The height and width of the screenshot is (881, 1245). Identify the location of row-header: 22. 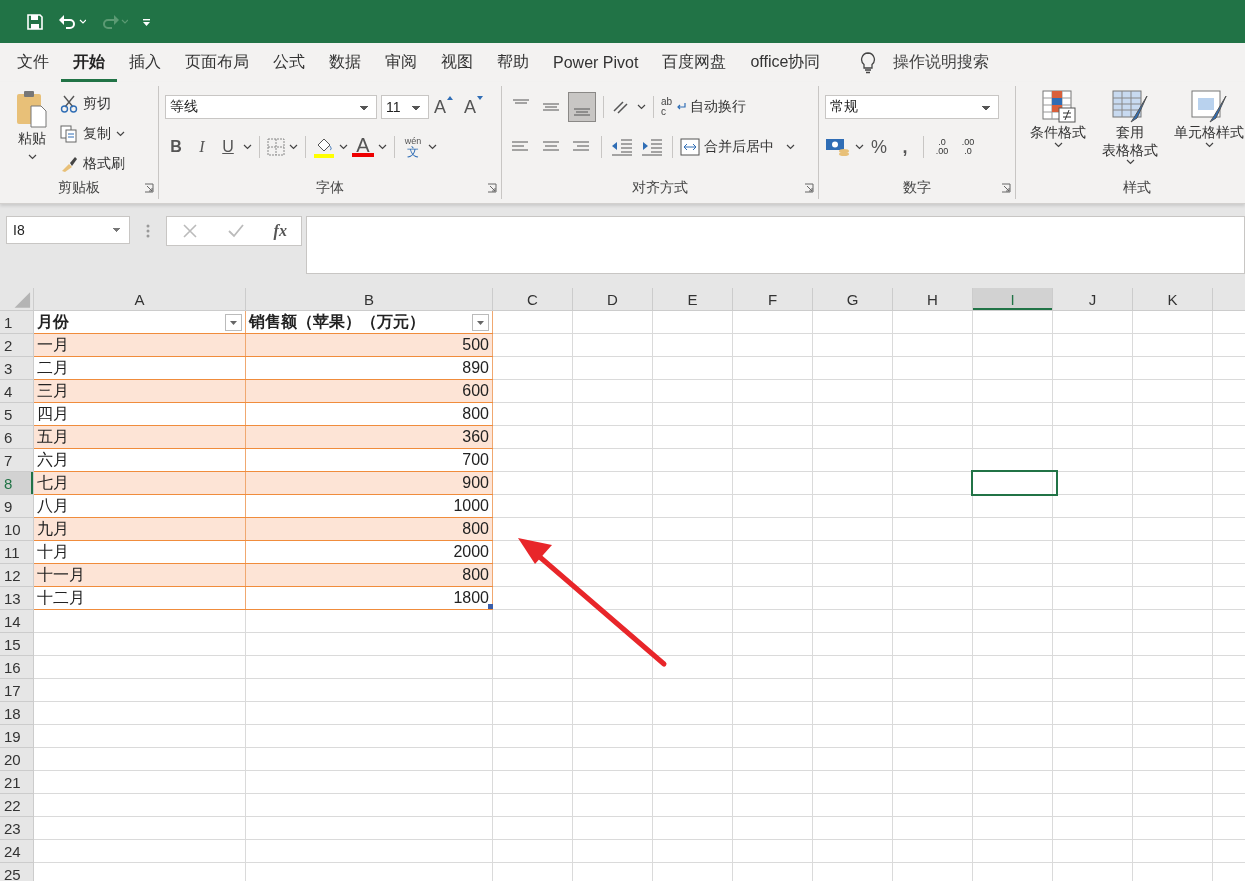
(17, 805).